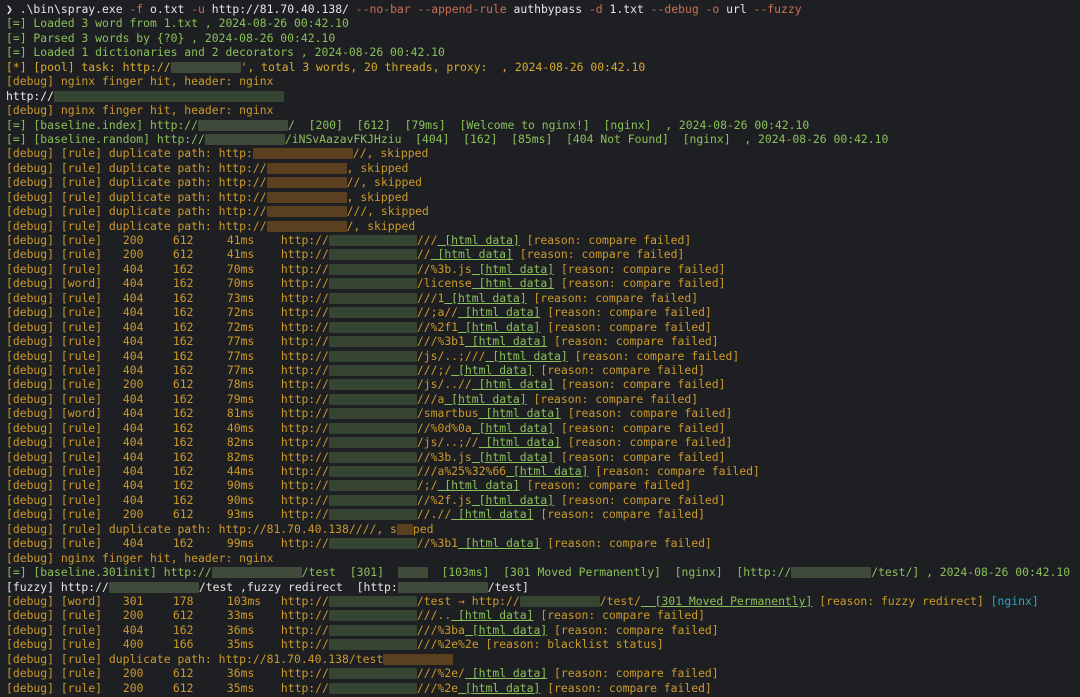  What do you see at coordinates (81, 413) in the screenshot?
I see `row-tag: [word]` at bounding box center [81, 413].